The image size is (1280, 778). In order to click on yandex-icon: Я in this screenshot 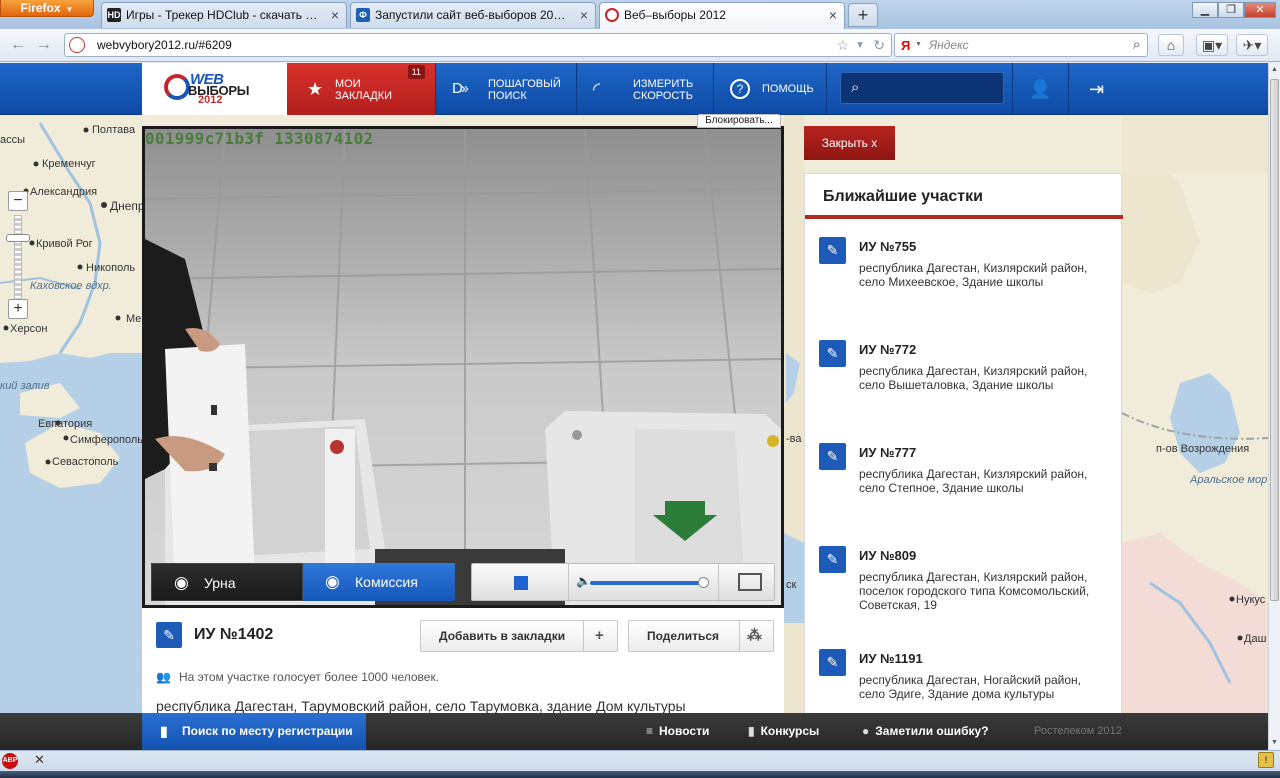, I will do `click(905, 45)`.